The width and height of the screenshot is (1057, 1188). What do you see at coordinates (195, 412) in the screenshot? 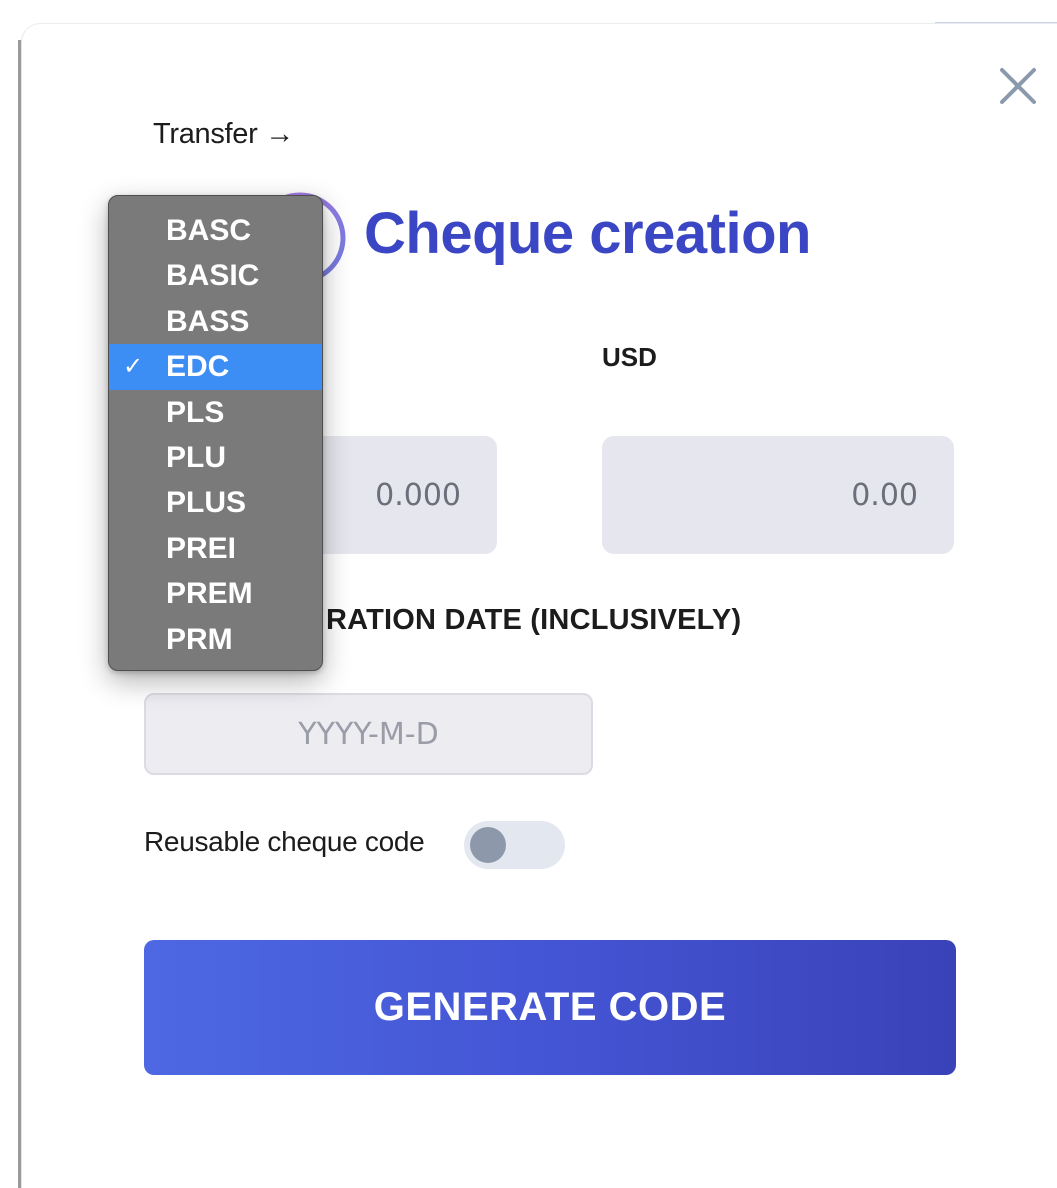
I see `option-label: PLS` at bounding box center [195, 412].